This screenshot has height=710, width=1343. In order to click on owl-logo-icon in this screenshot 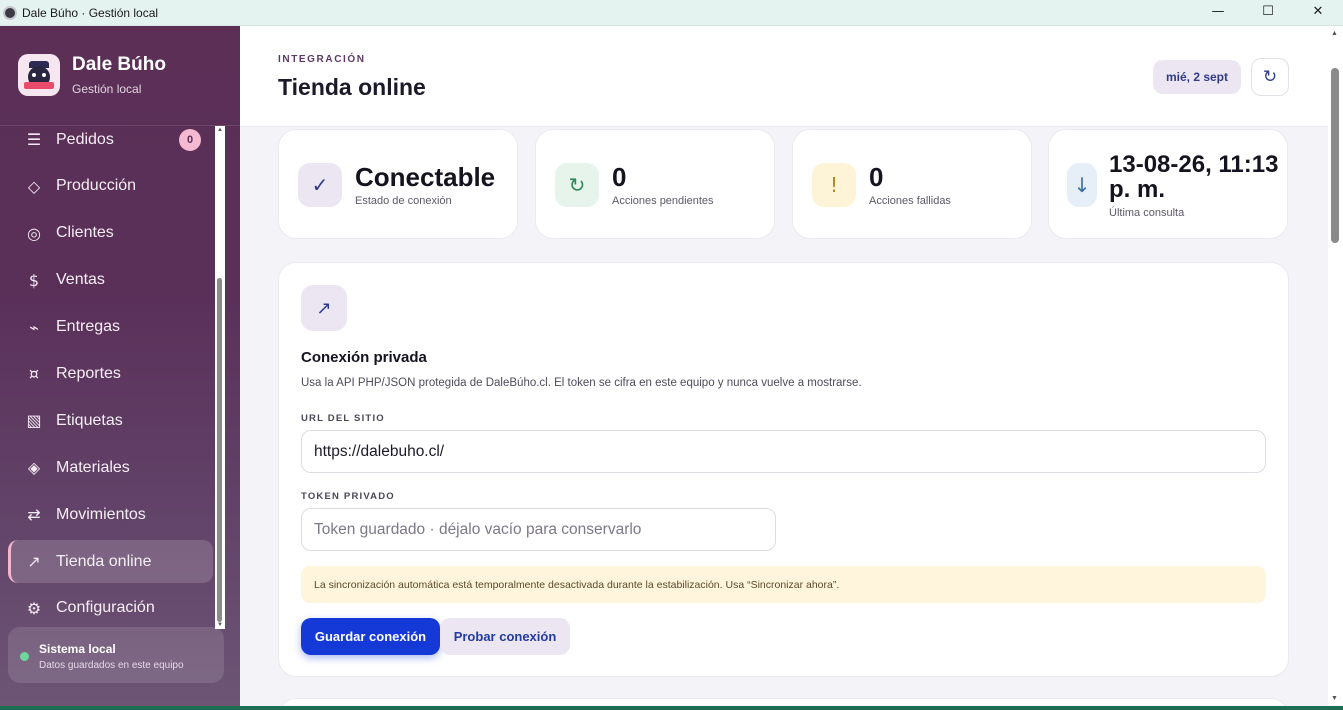, I will do `click(39, 75)`.